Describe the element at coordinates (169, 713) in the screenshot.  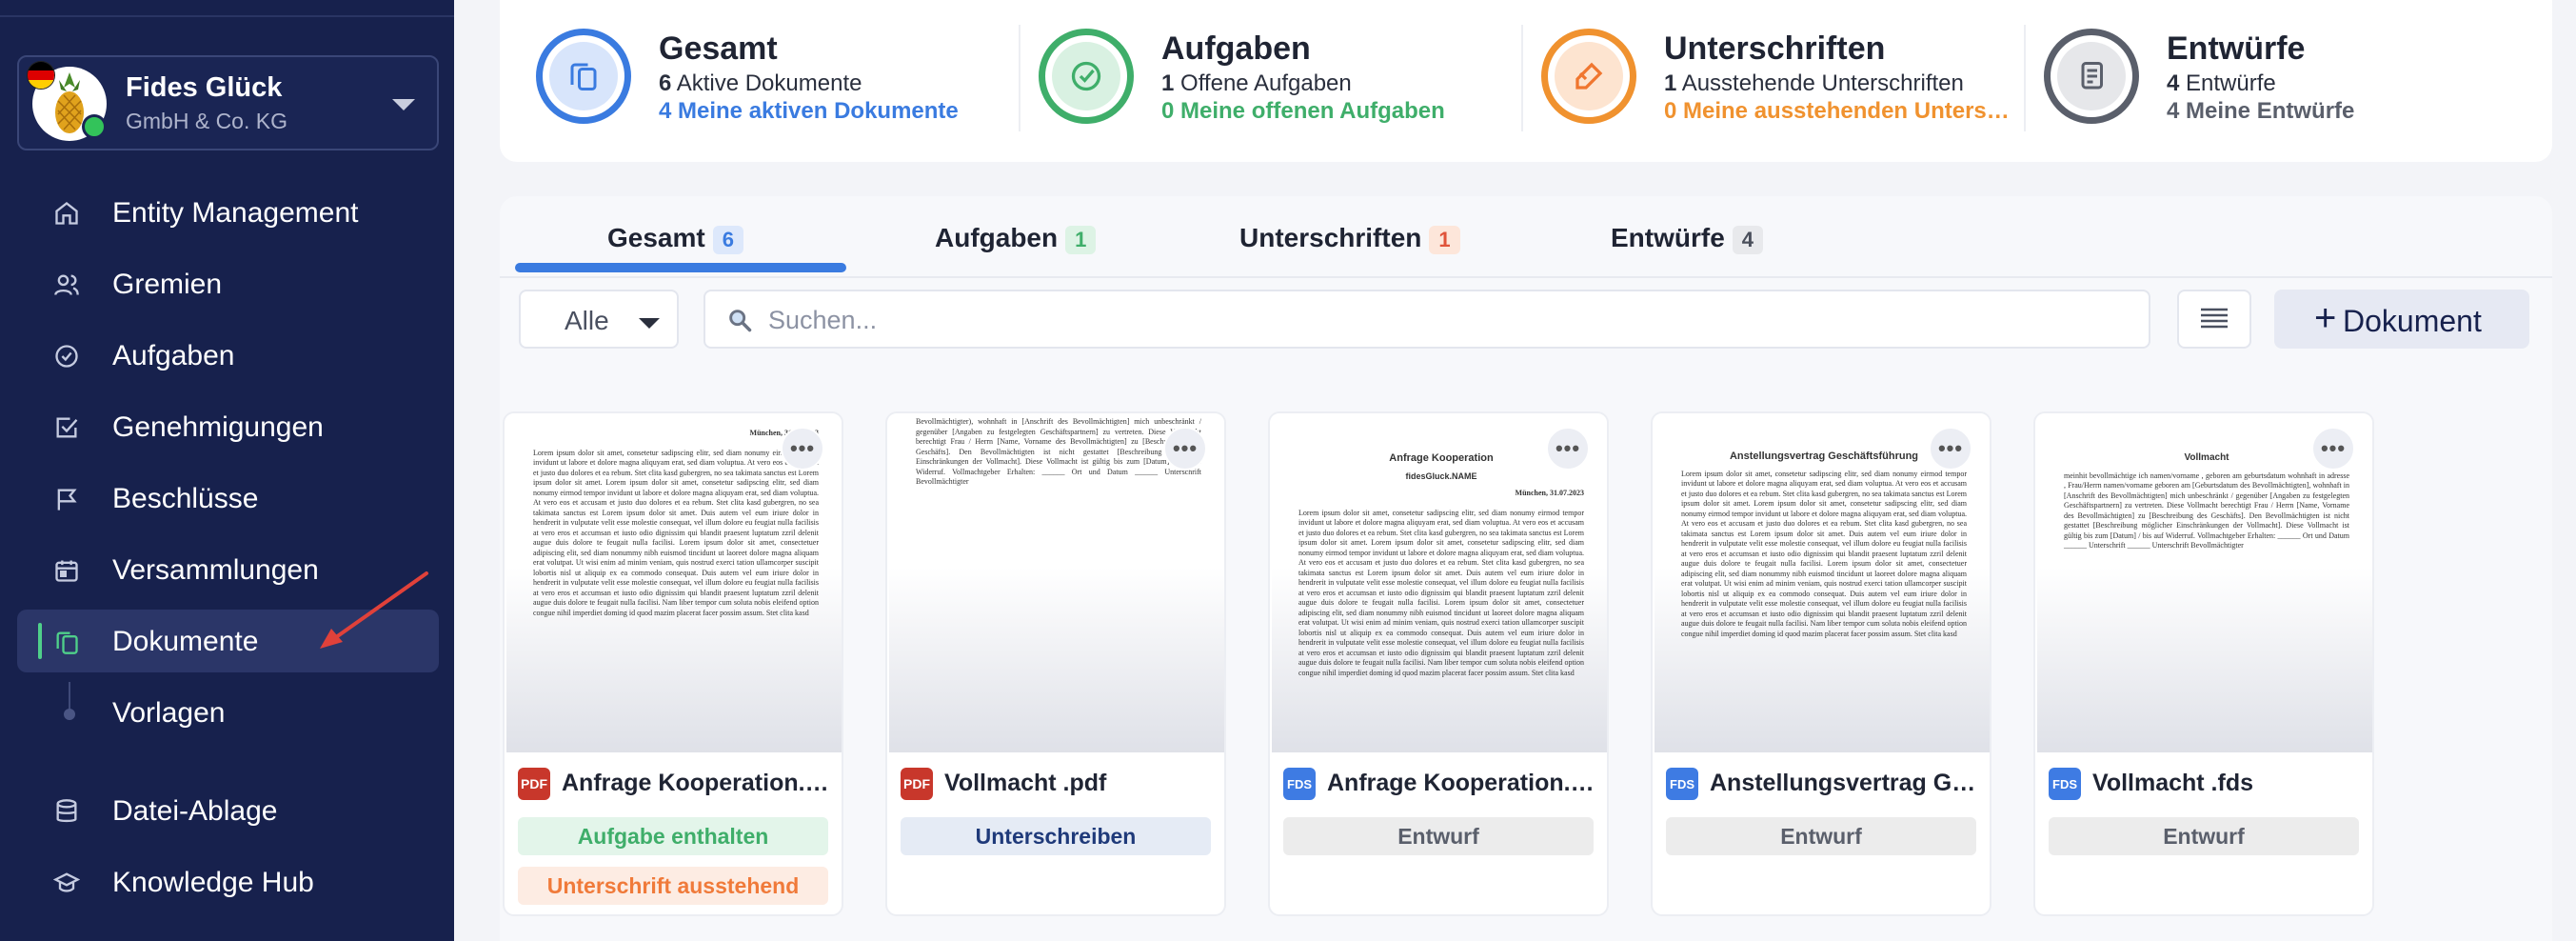
I see `sidebar-item-label: Vorlagen` at that location.